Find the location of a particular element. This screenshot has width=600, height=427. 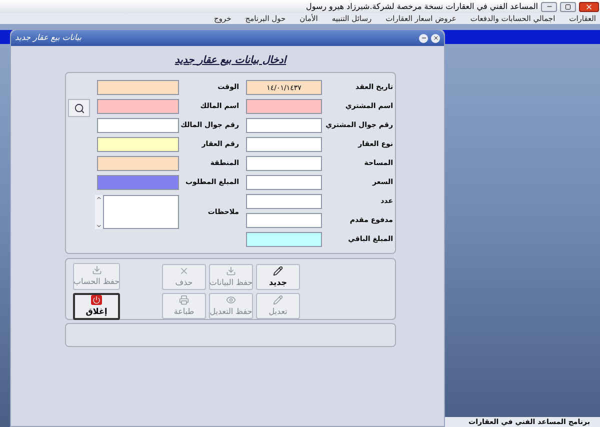

scroll-down-icon is located at coordinates (99, 226).